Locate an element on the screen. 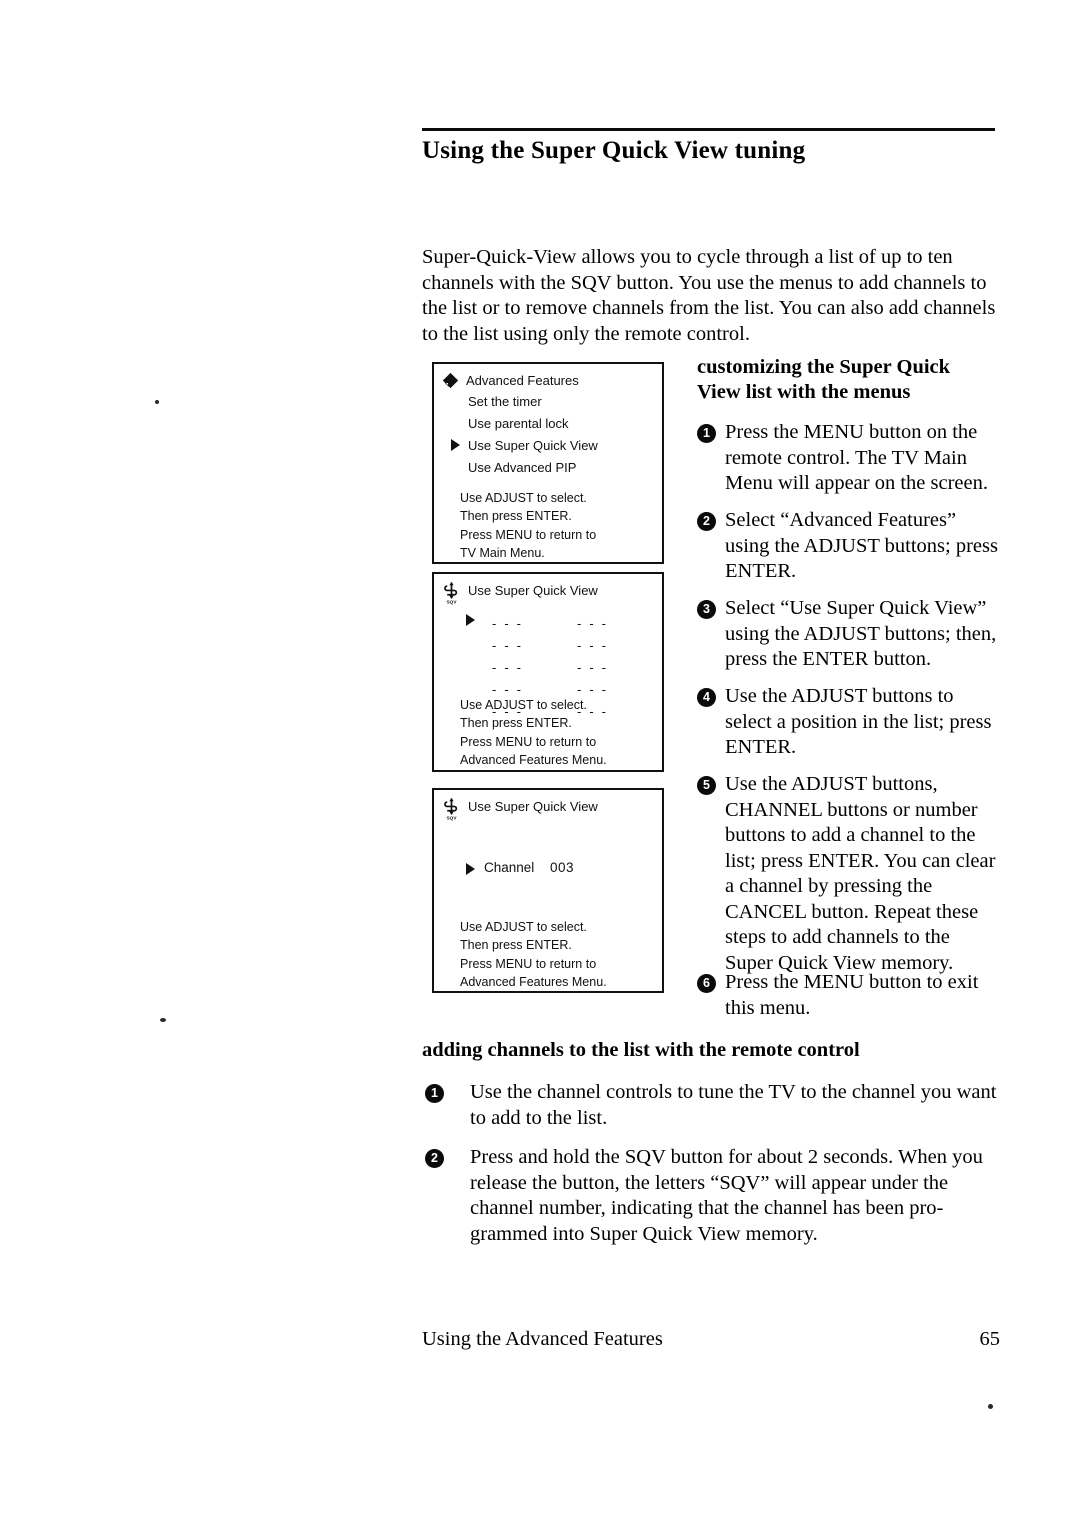 Image resolution: width=1080 pixels, height=1526 pixels. channel-value: 003 is located at coordinates (562, 867).